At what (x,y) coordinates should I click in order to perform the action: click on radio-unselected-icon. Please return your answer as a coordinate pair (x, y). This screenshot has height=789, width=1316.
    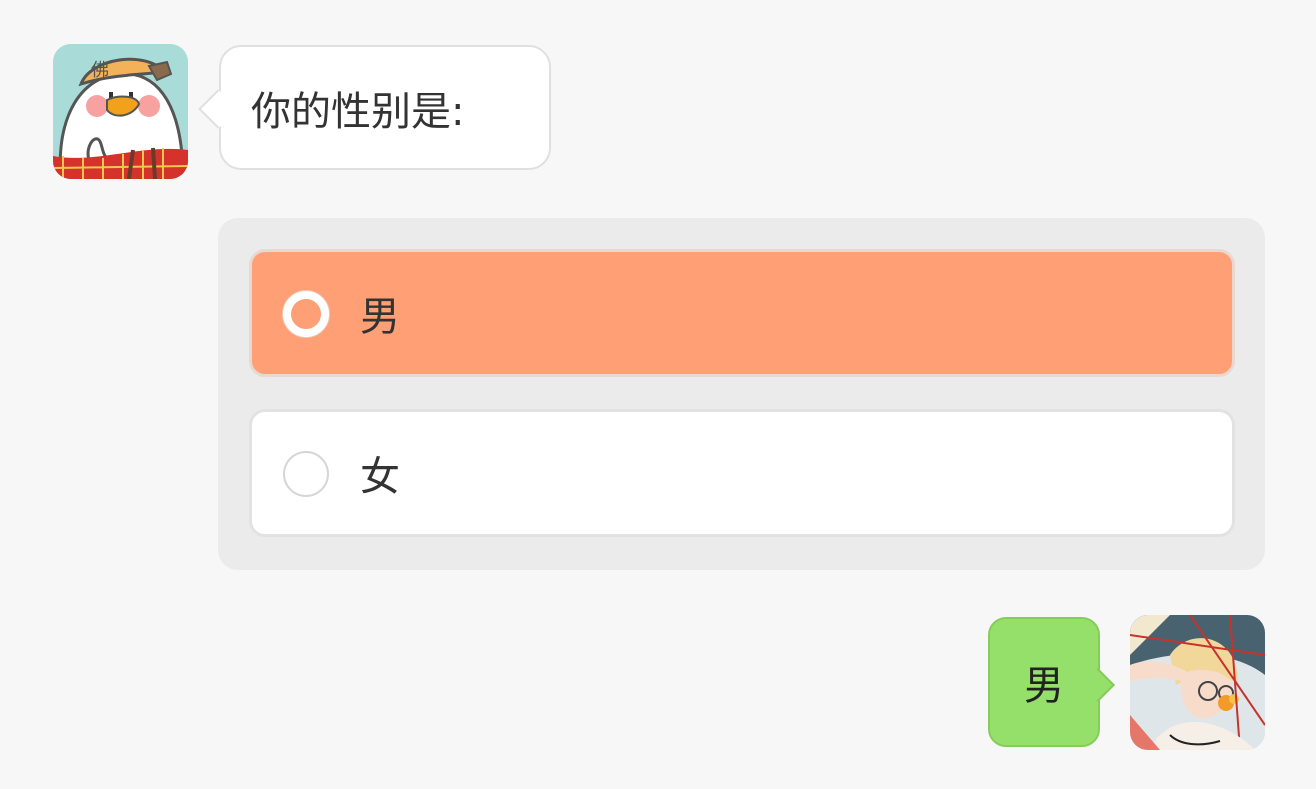
    Looking at the image, I should click on (306, 474).